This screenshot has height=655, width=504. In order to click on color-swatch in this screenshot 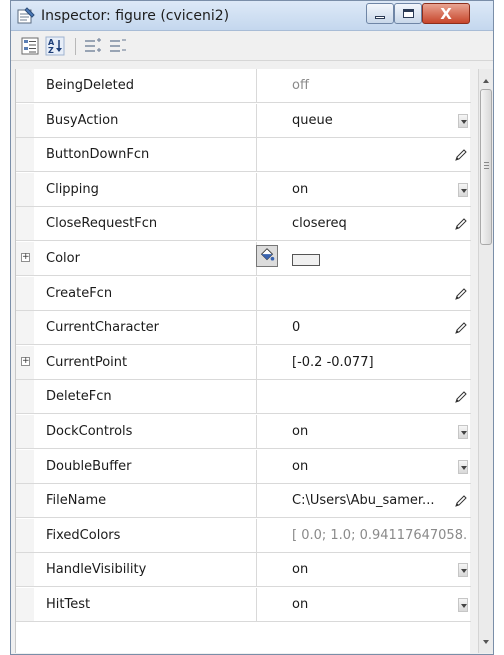, I will do `click(306, 260)`.